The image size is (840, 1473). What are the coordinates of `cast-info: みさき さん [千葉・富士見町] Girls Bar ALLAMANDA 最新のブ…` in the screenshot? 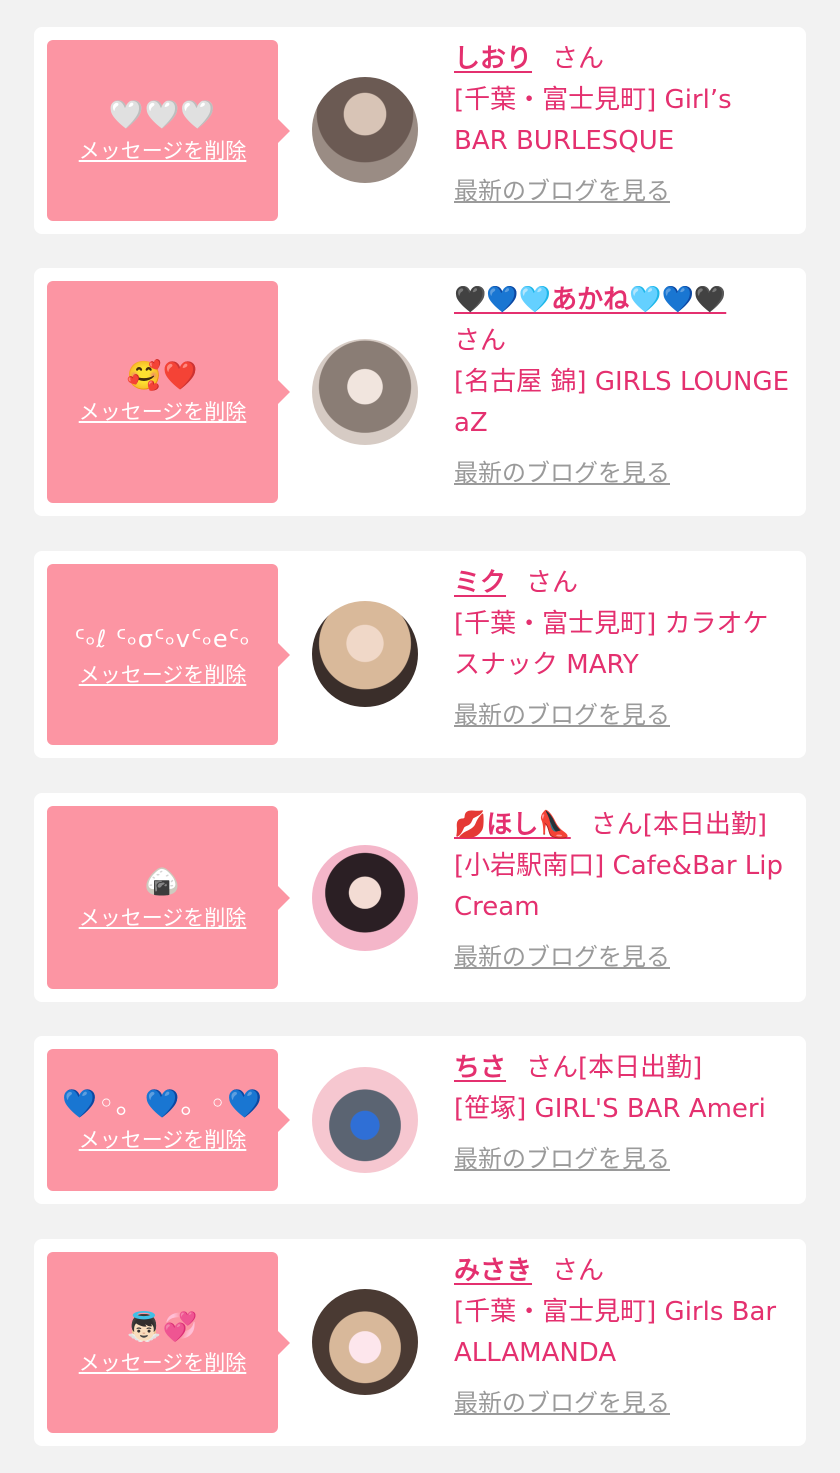 It's located at (623, 1334).